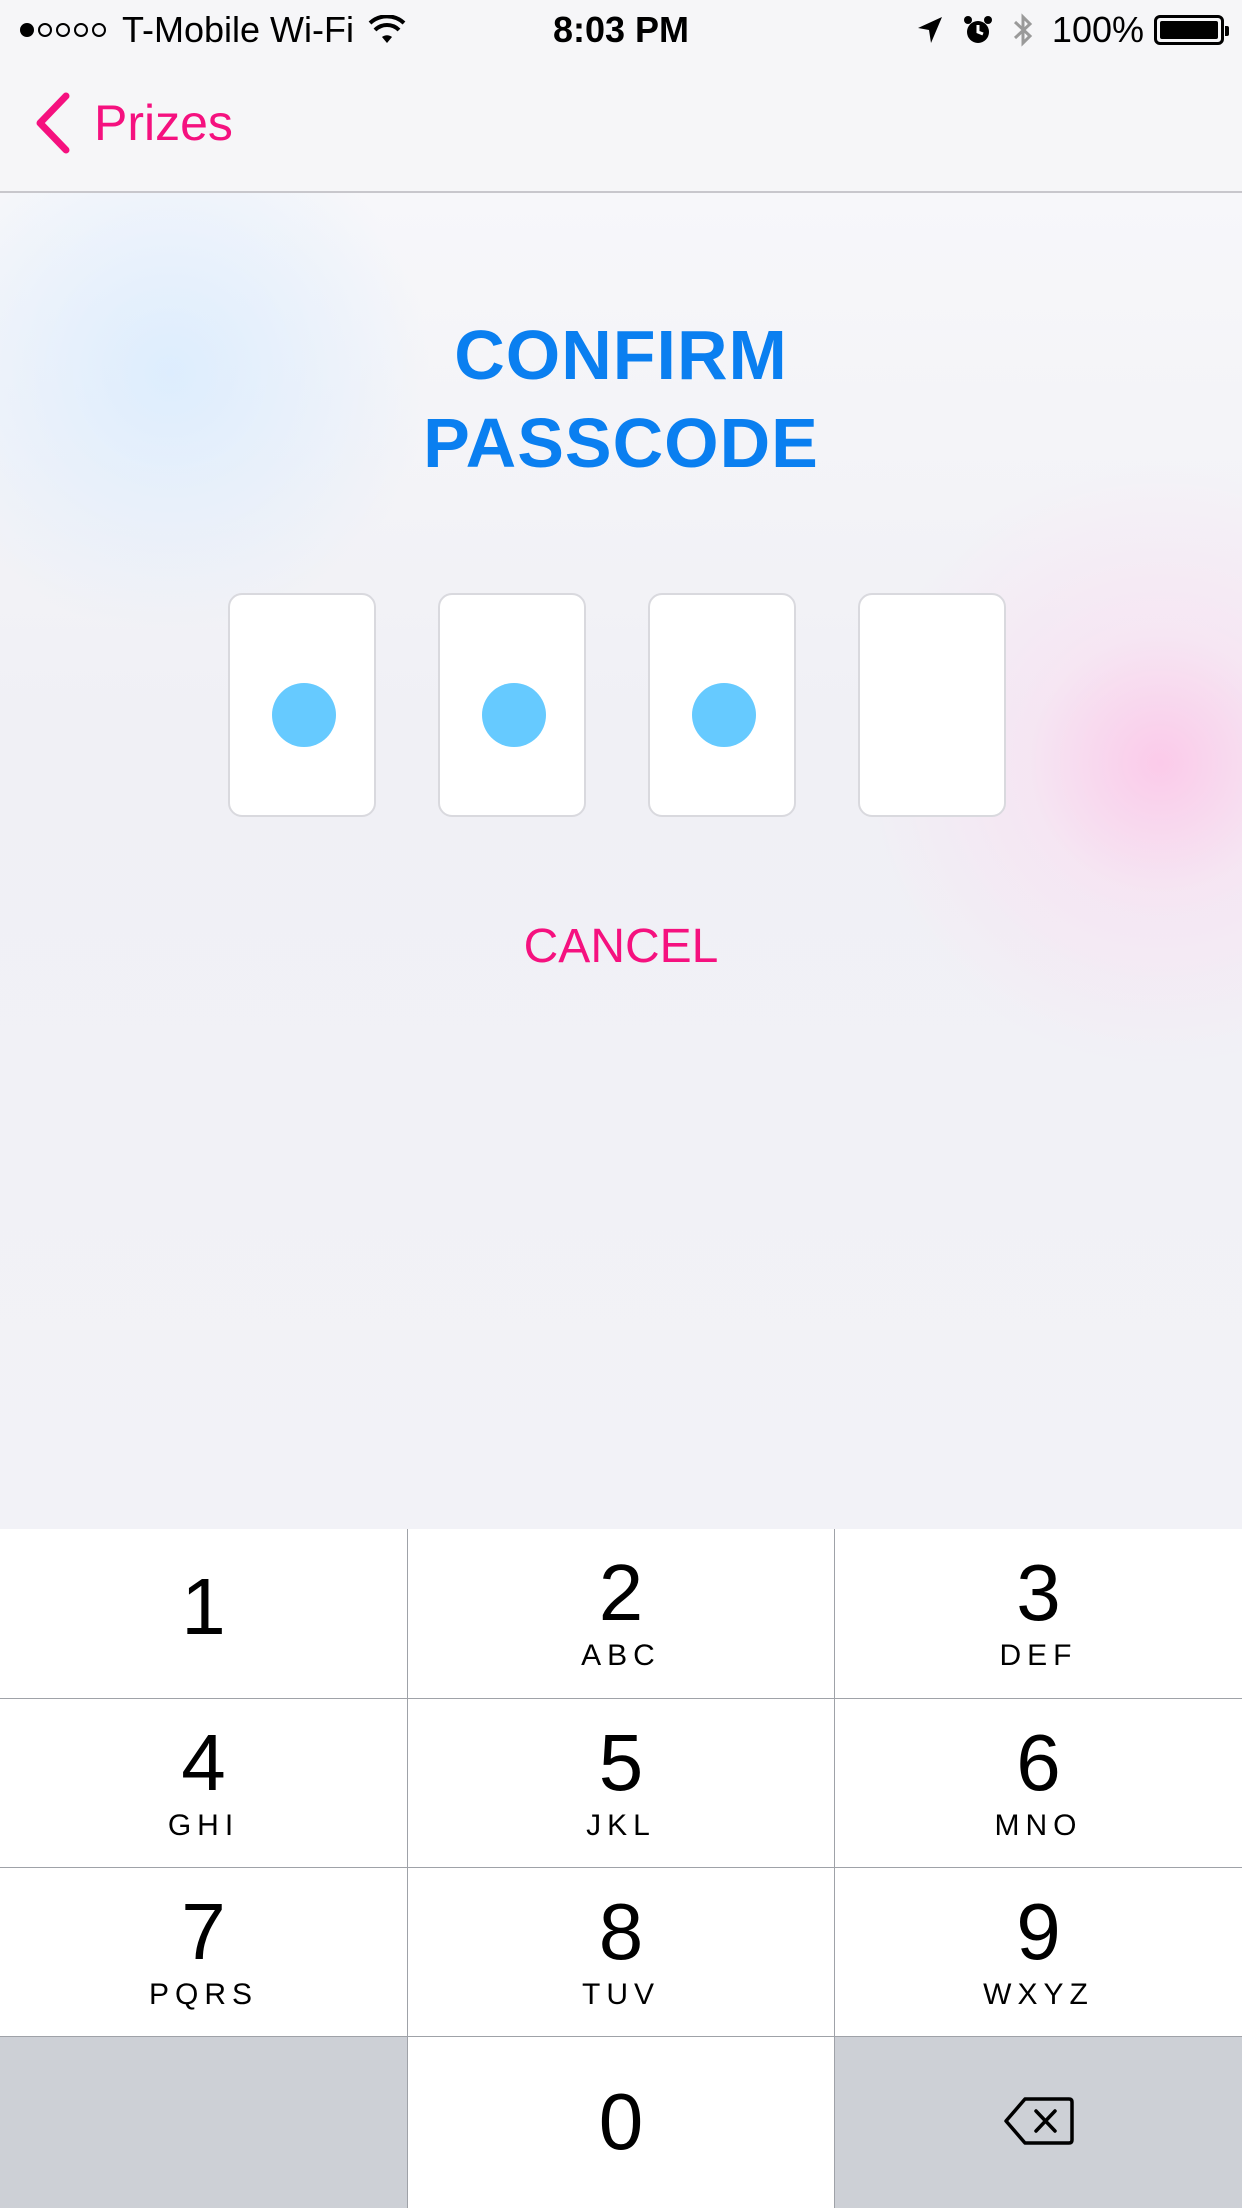  Describe the element at coordinates (1038, 1994) in the screenshot. I see `key-letters: WXYZ` at that location.